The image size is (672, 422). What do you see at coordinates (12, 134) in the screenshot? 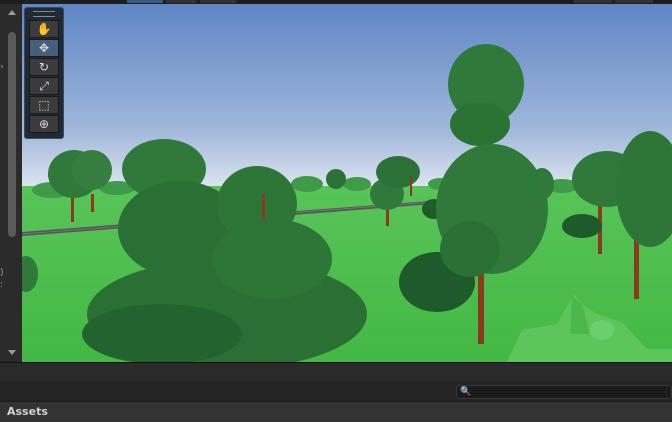
I see `vertical-scrollbar` at bounding box center [12, 134].